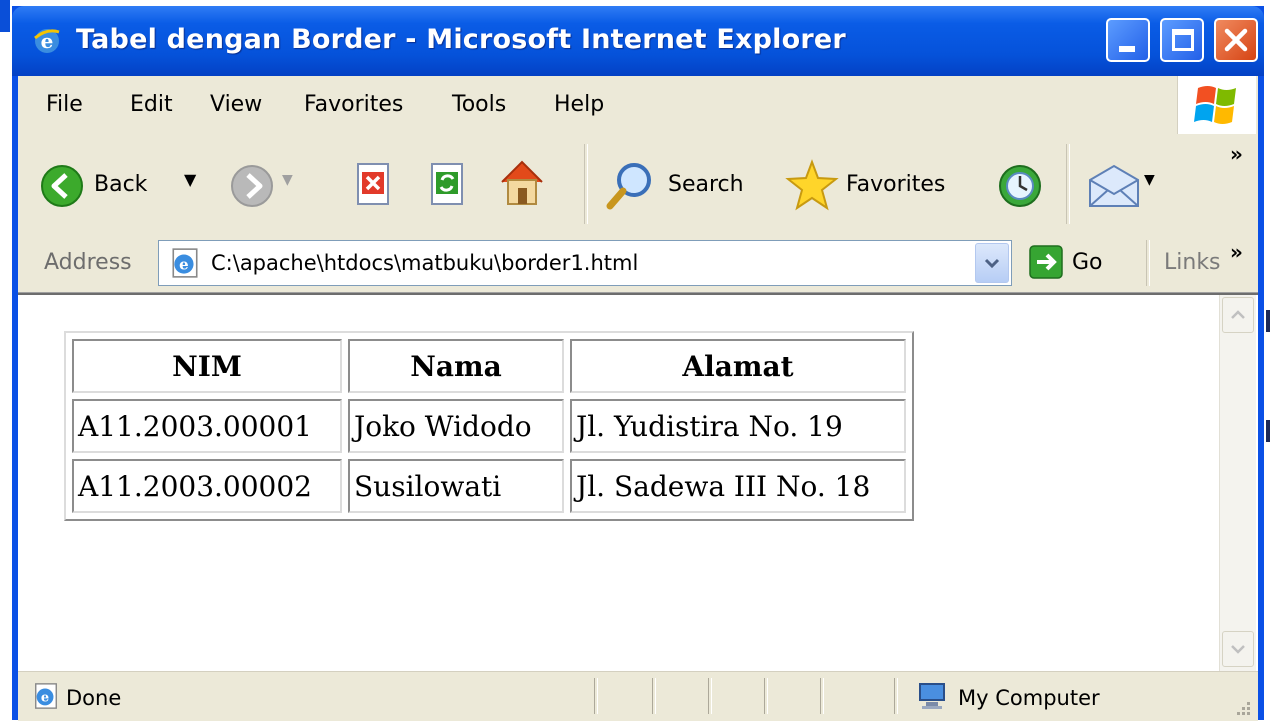 Image resolution: width=1276 pixels, height=726 pixels. Describe the element at coordinates (47, 41) in the screenshot. I see `ie-icon: e` at that location.